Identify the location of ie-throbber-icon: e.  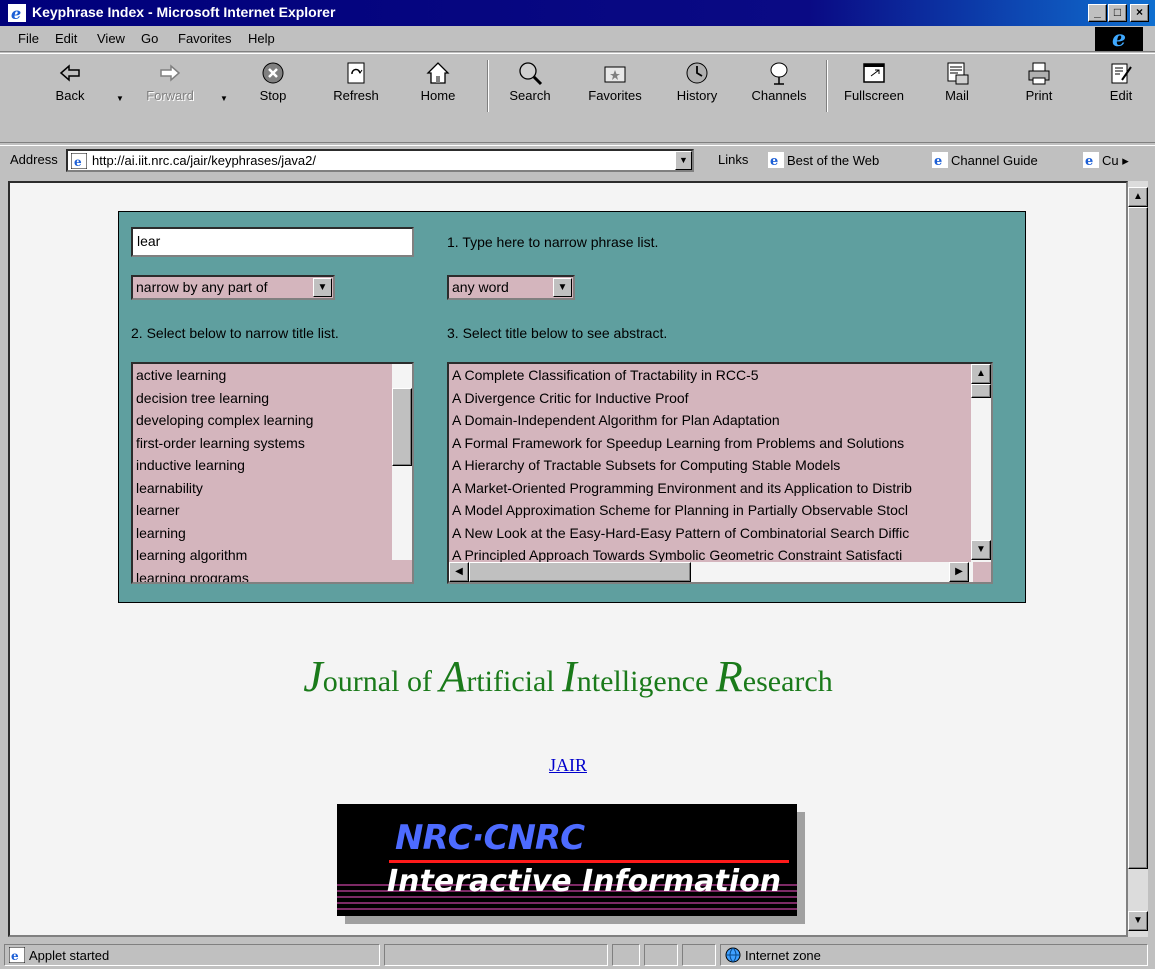
(1119, 39).